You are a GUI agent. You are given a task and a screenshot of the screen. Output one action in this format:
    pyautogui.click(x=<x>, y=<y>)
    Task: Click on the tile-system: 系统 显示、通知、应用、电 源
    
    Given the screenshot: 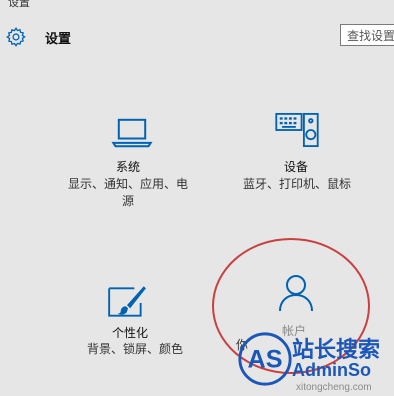 What is the action you would take?
    pyautogui.click(x=115, y=158)
    